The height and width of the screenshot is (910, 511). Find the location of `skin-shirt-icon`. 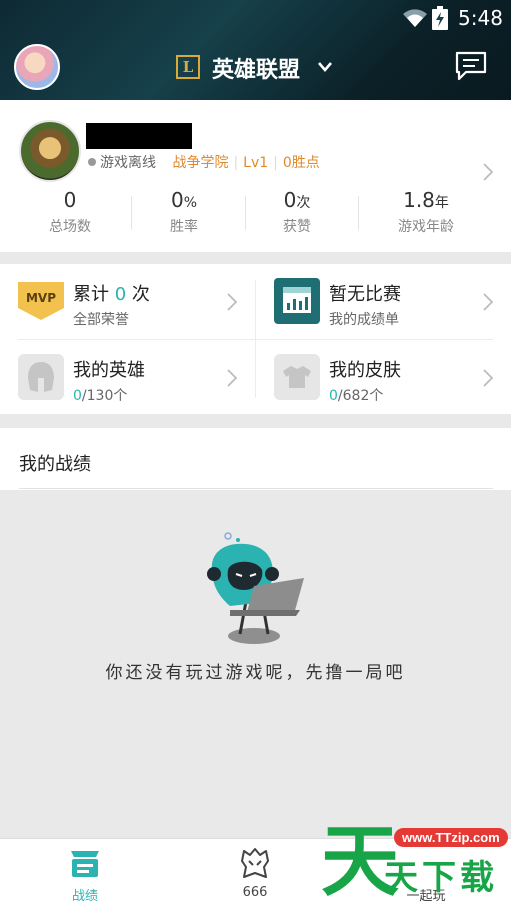

skin-shirt-icon is located at coordinates (297, 377).